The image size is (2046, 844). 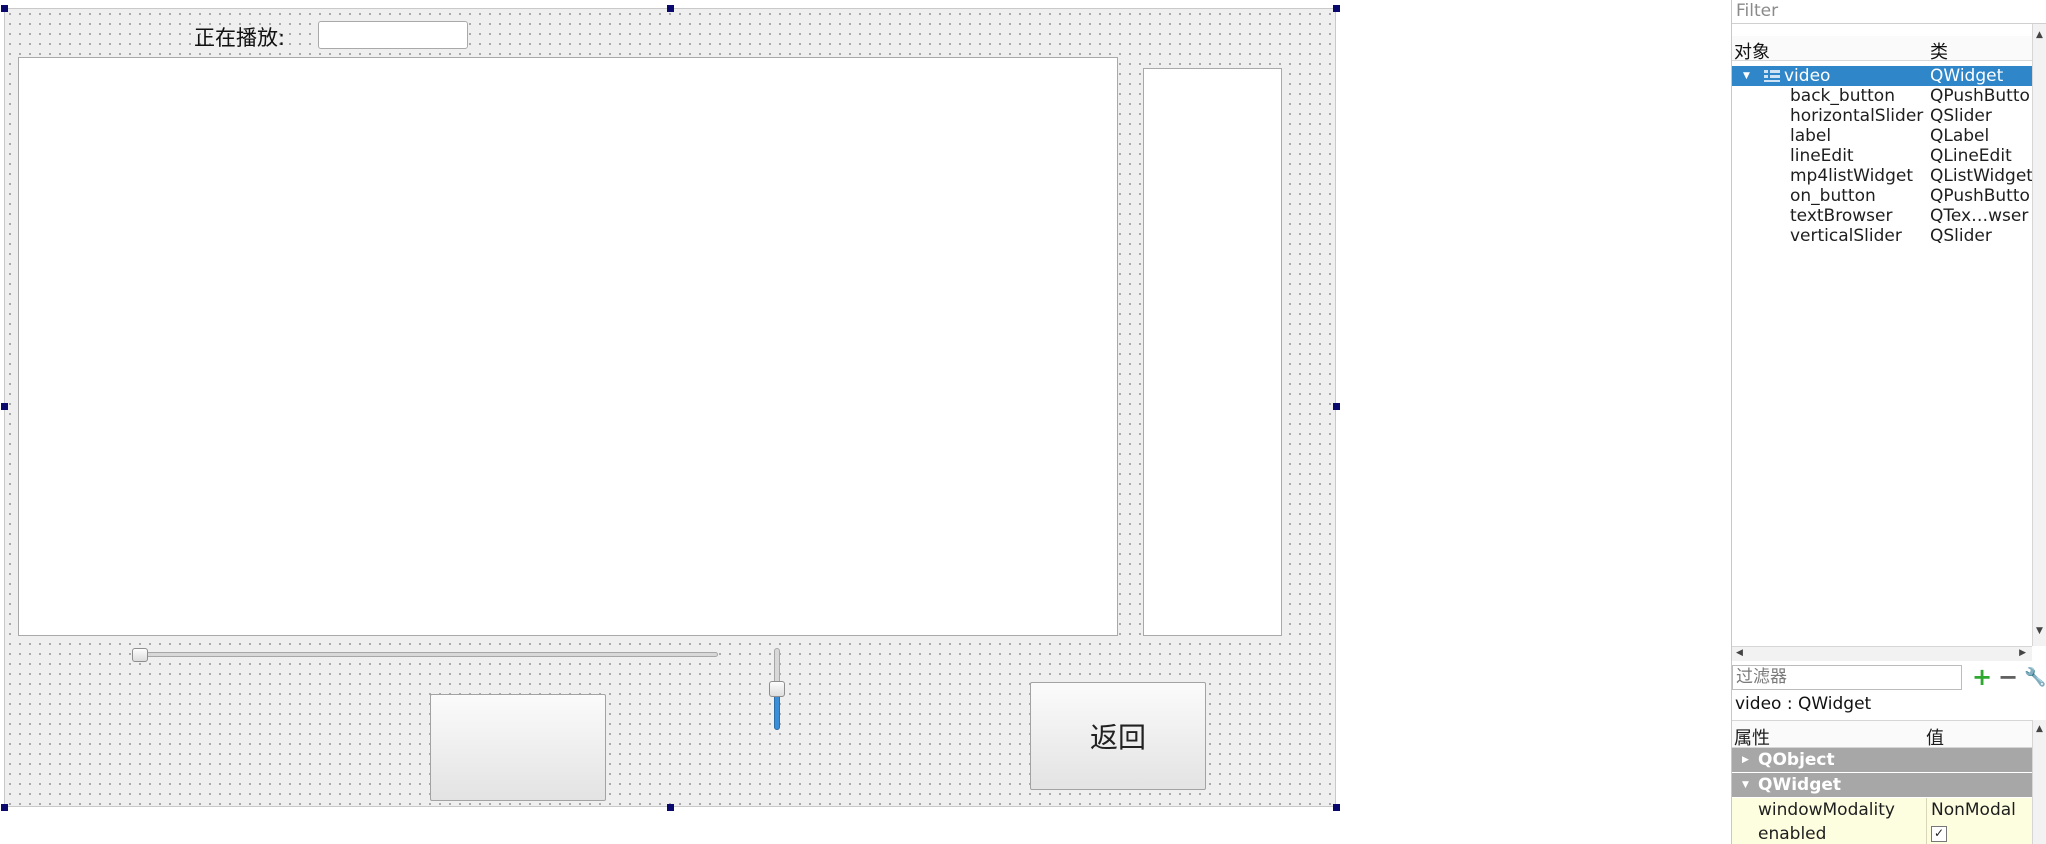 I want to click on property-filter-input: 过滤器, so click(x=1847, y=677).